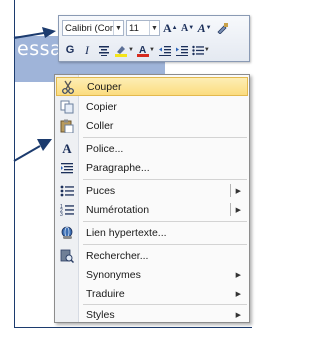 The width and height of the screenshot is (320, 340). I want to click on bold-label: G, so click(70, 50).